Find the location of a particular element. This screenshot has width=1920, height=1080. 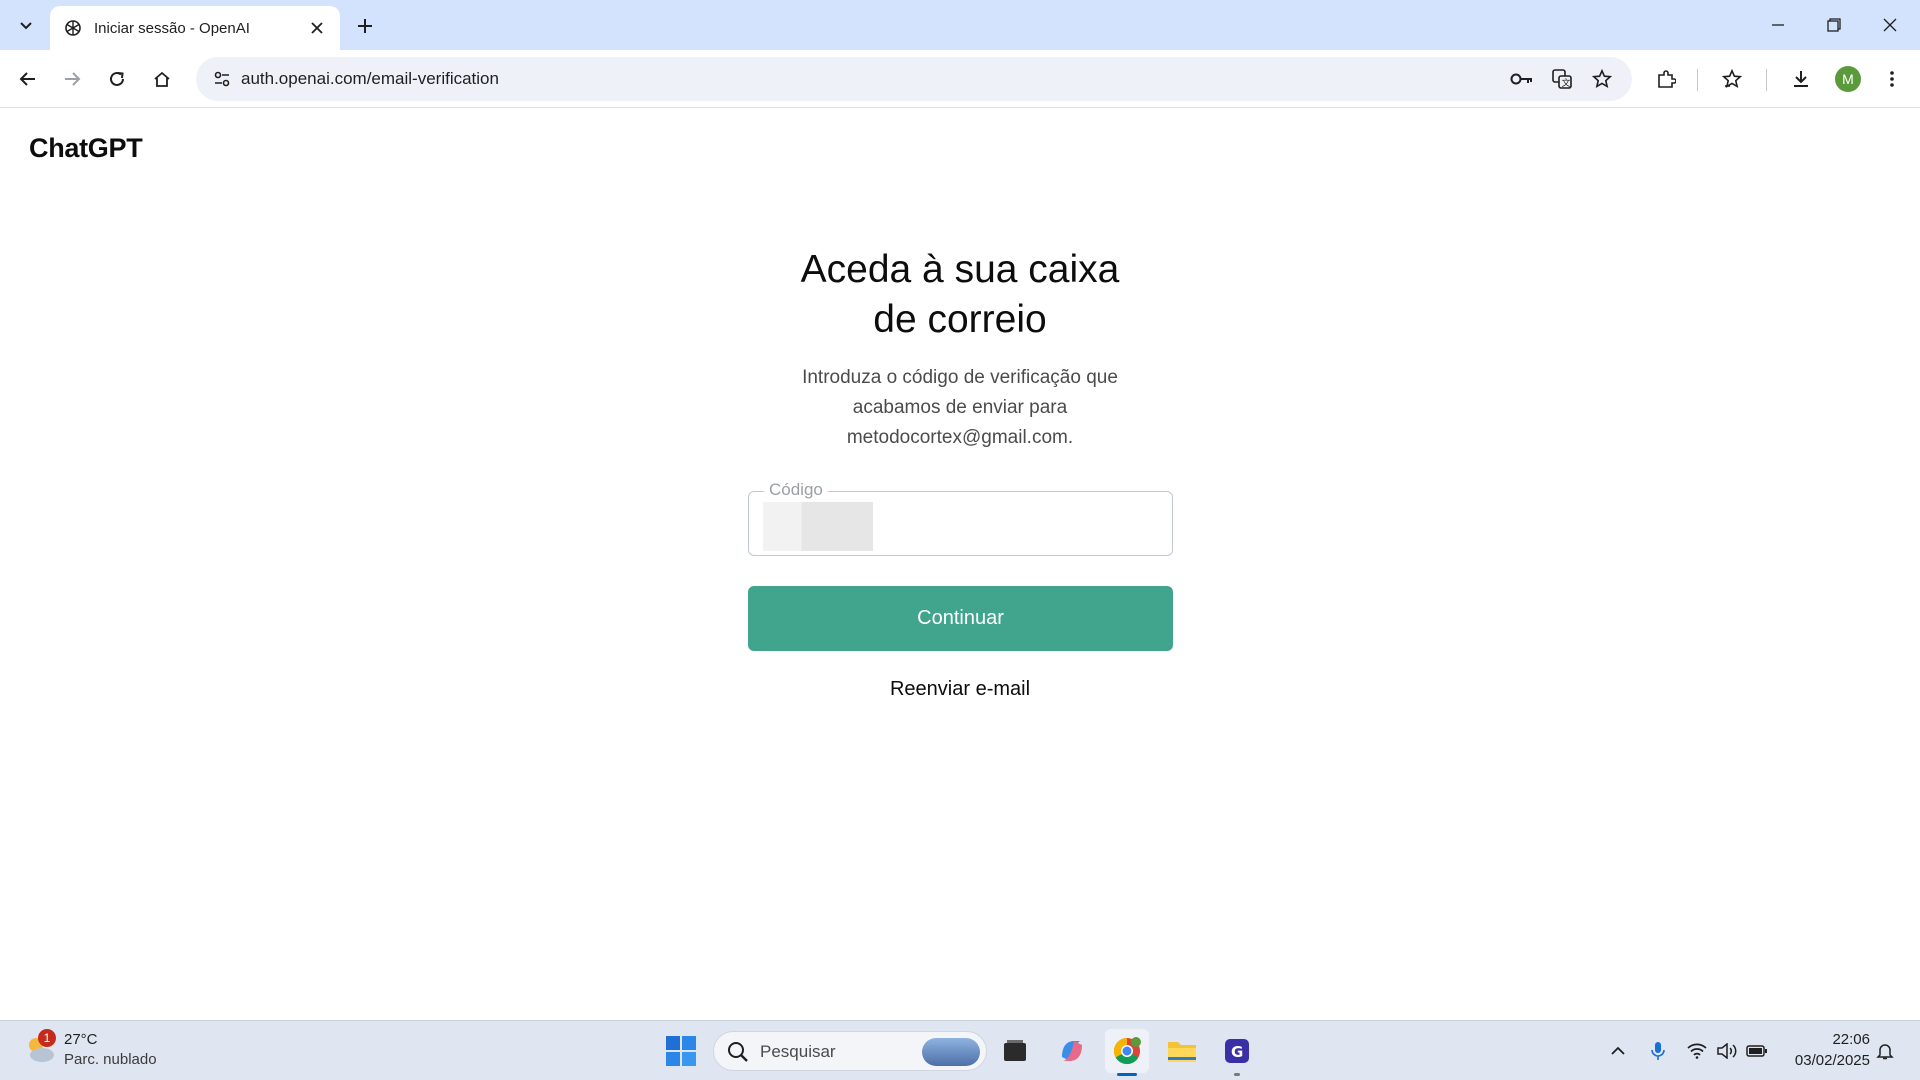

chatgpt-logo: ChatGPT is located at coordinates (86, 148).